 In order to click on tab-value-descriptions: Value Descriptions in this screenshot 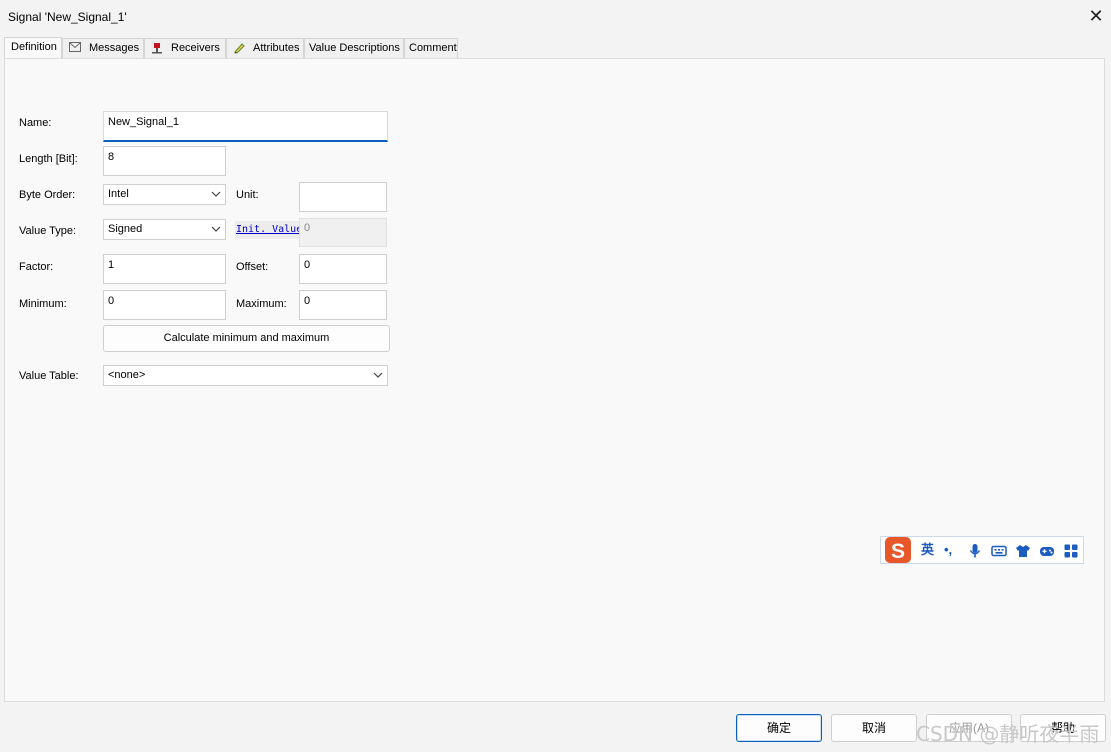, I will do `click(354, 48)`.